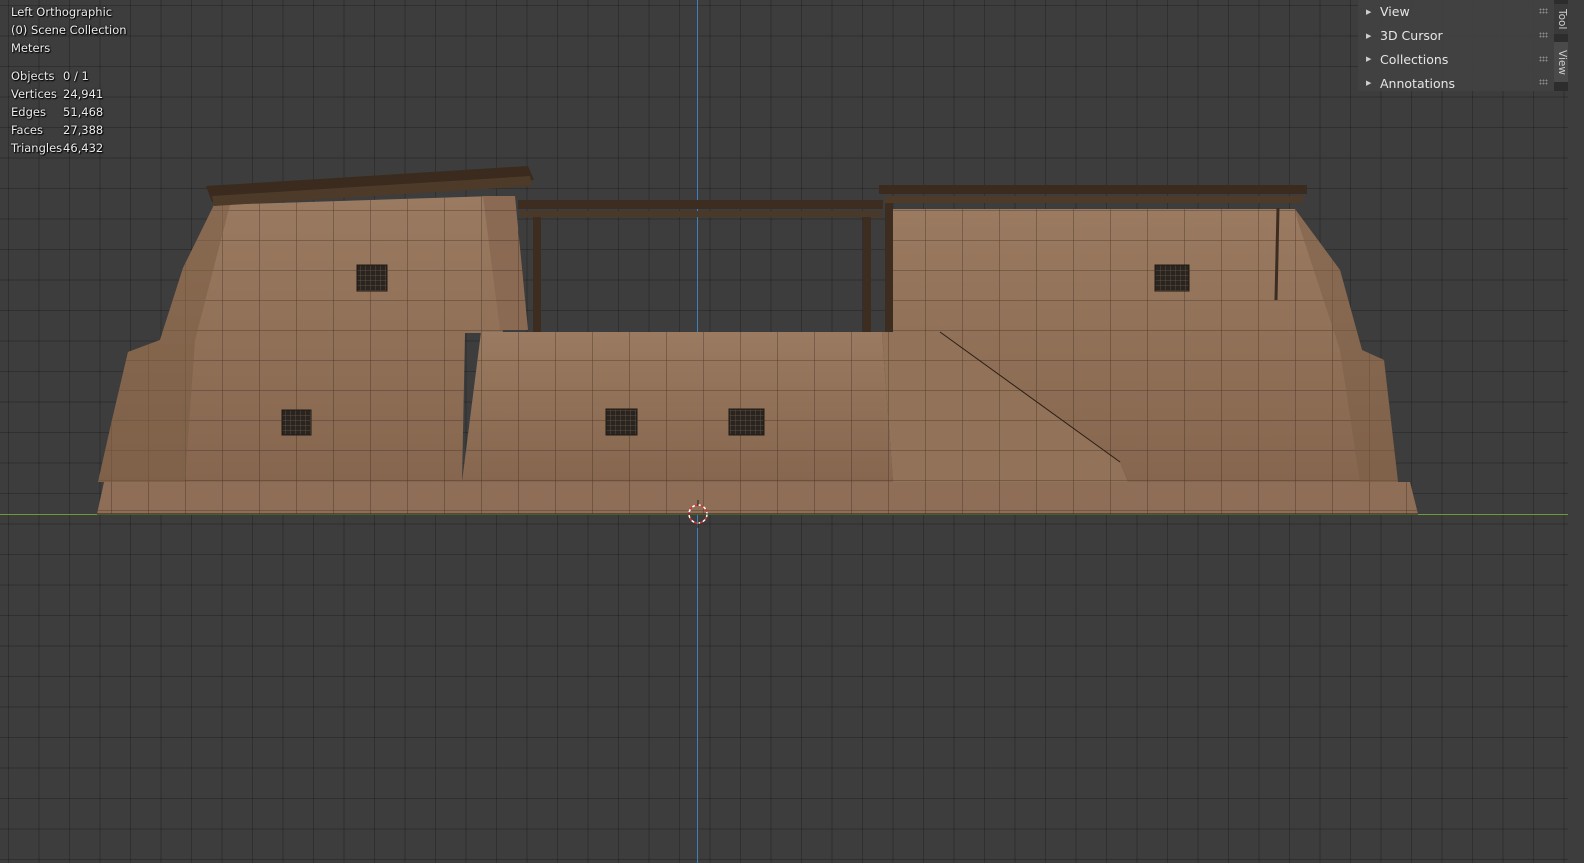 The width and height of the screenshot is (1584, 863). Describe the element at coordinates (31, 48) in the screenshot. I see `units-label: Meters` at that location.